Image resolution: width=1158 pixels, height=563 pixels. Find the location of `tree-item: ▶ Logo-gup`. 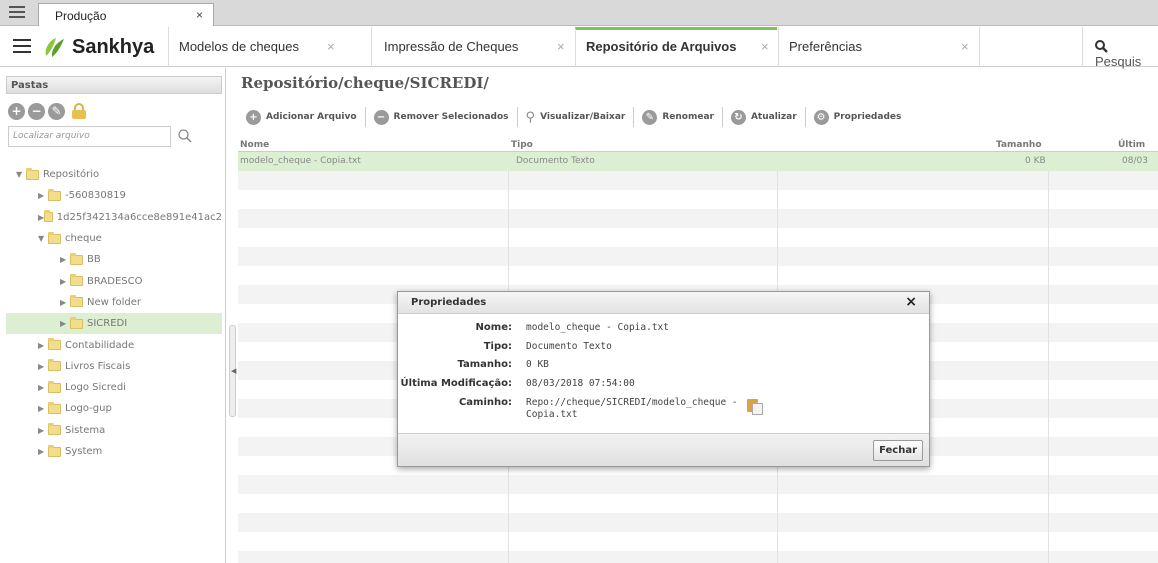

tree-item: ▶ Logo-gup is located at coordinates (114, 408).